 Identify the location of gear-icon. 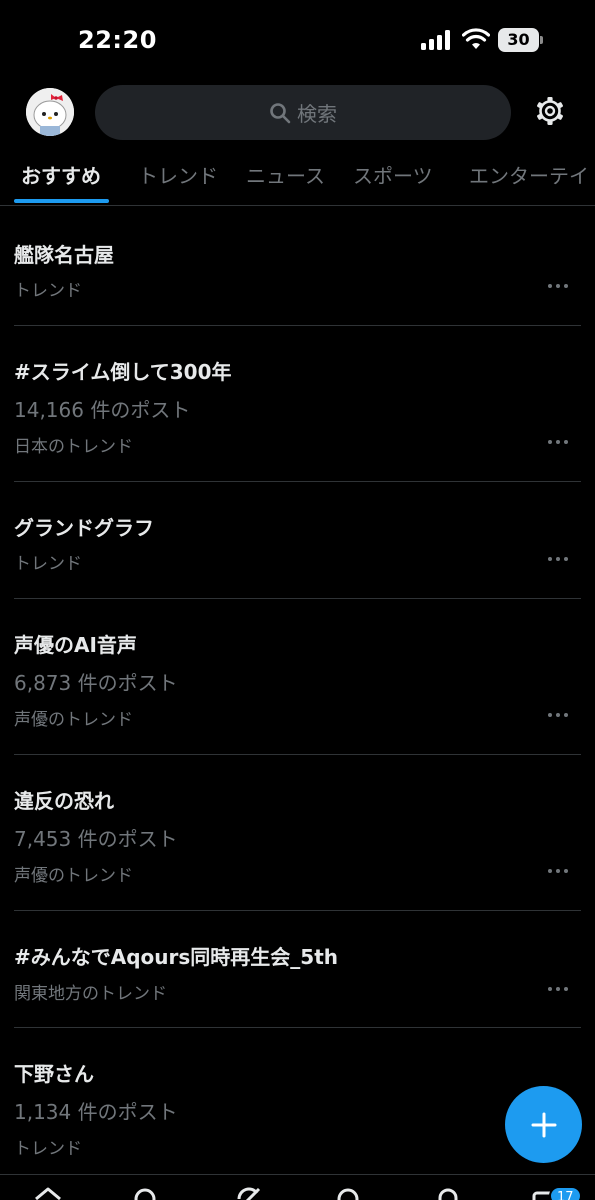
(550, 111).